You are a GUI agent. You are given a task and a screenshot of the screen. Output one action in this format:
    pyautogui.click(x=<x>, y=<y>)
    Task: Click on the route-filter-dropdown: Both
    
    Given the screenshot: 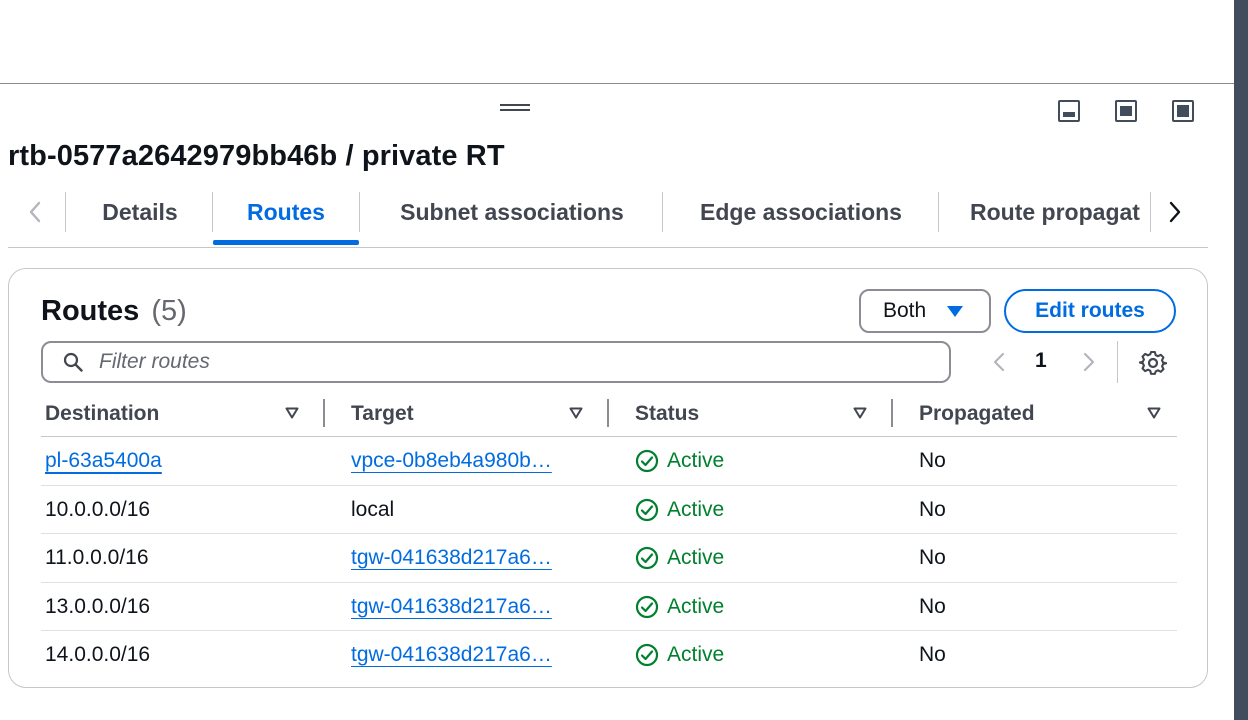 What is the action you would take?
    pyautogui.click(x=925, y=311)
    